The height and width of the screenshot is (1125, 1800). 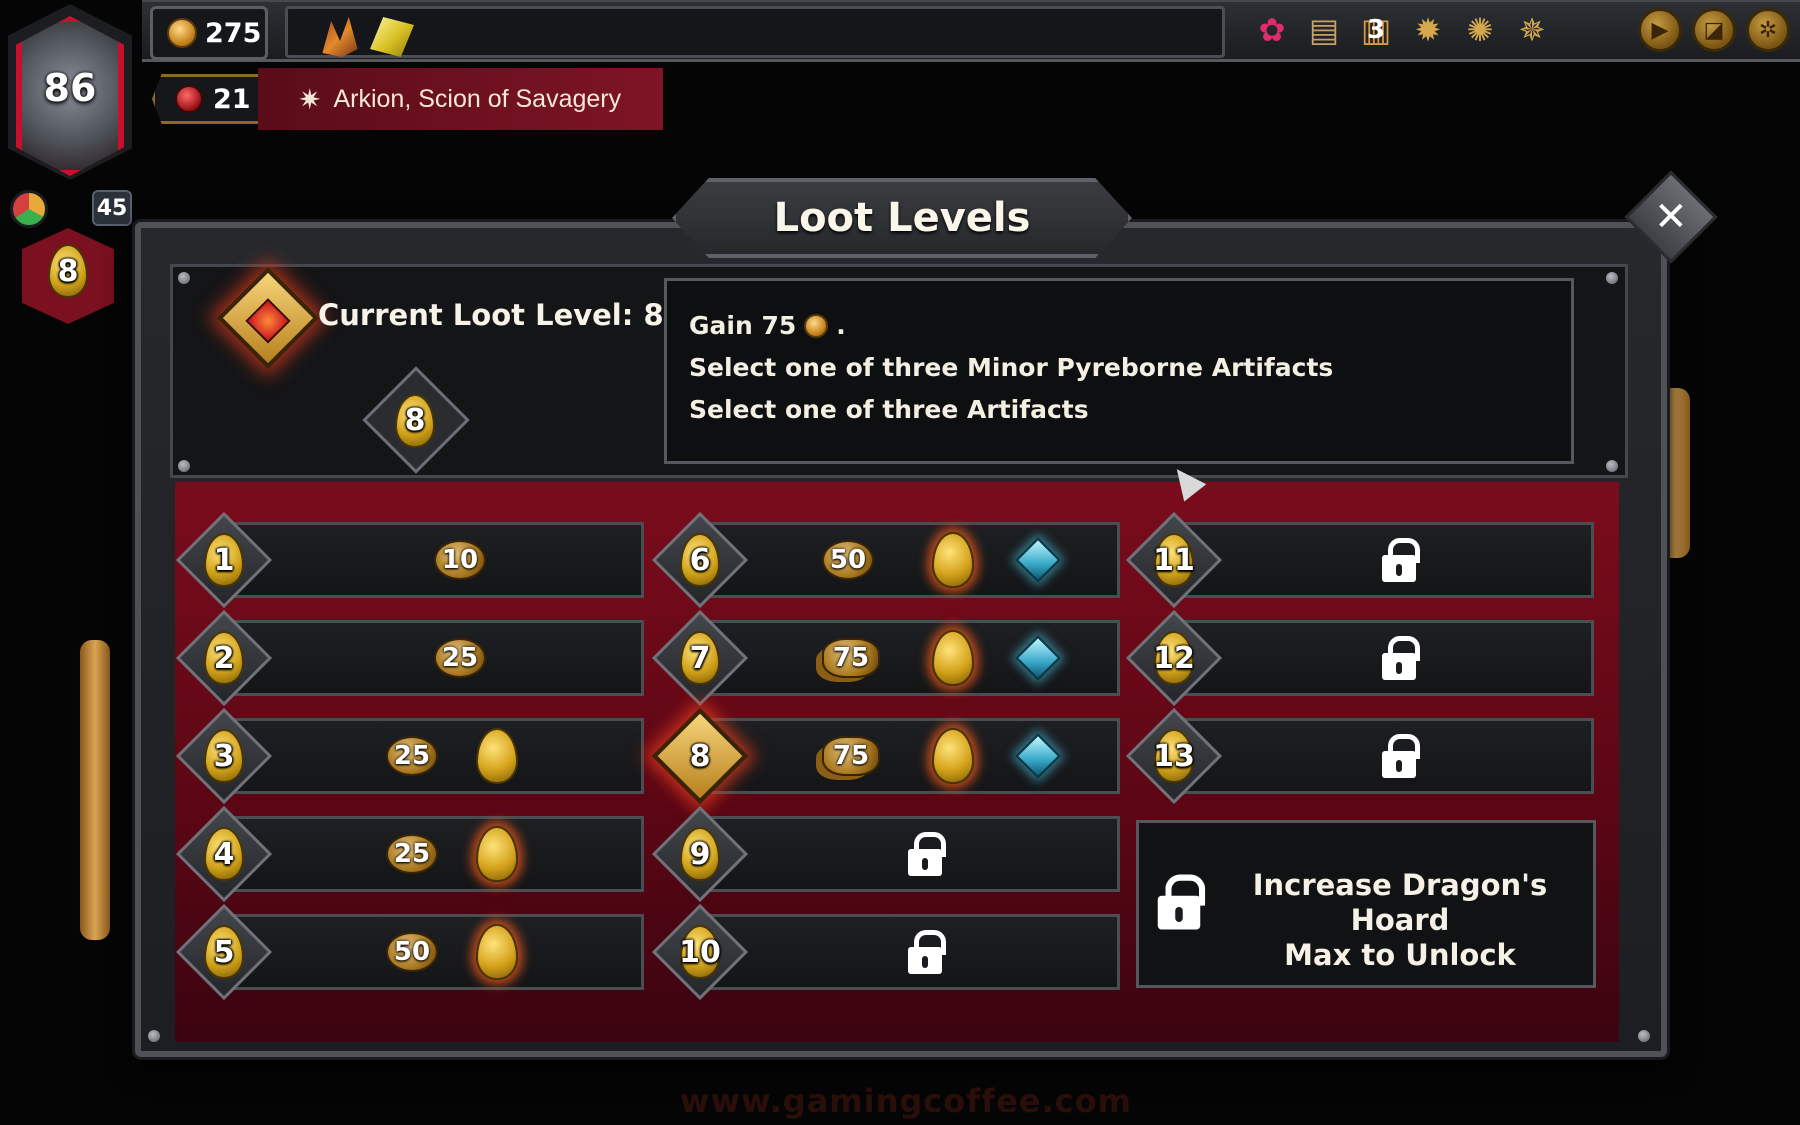 What do you see at coordinates (1428, 30) in the screenshot?
I see `sun-crest-icon: ✹` at bounding box center [1428, 30].